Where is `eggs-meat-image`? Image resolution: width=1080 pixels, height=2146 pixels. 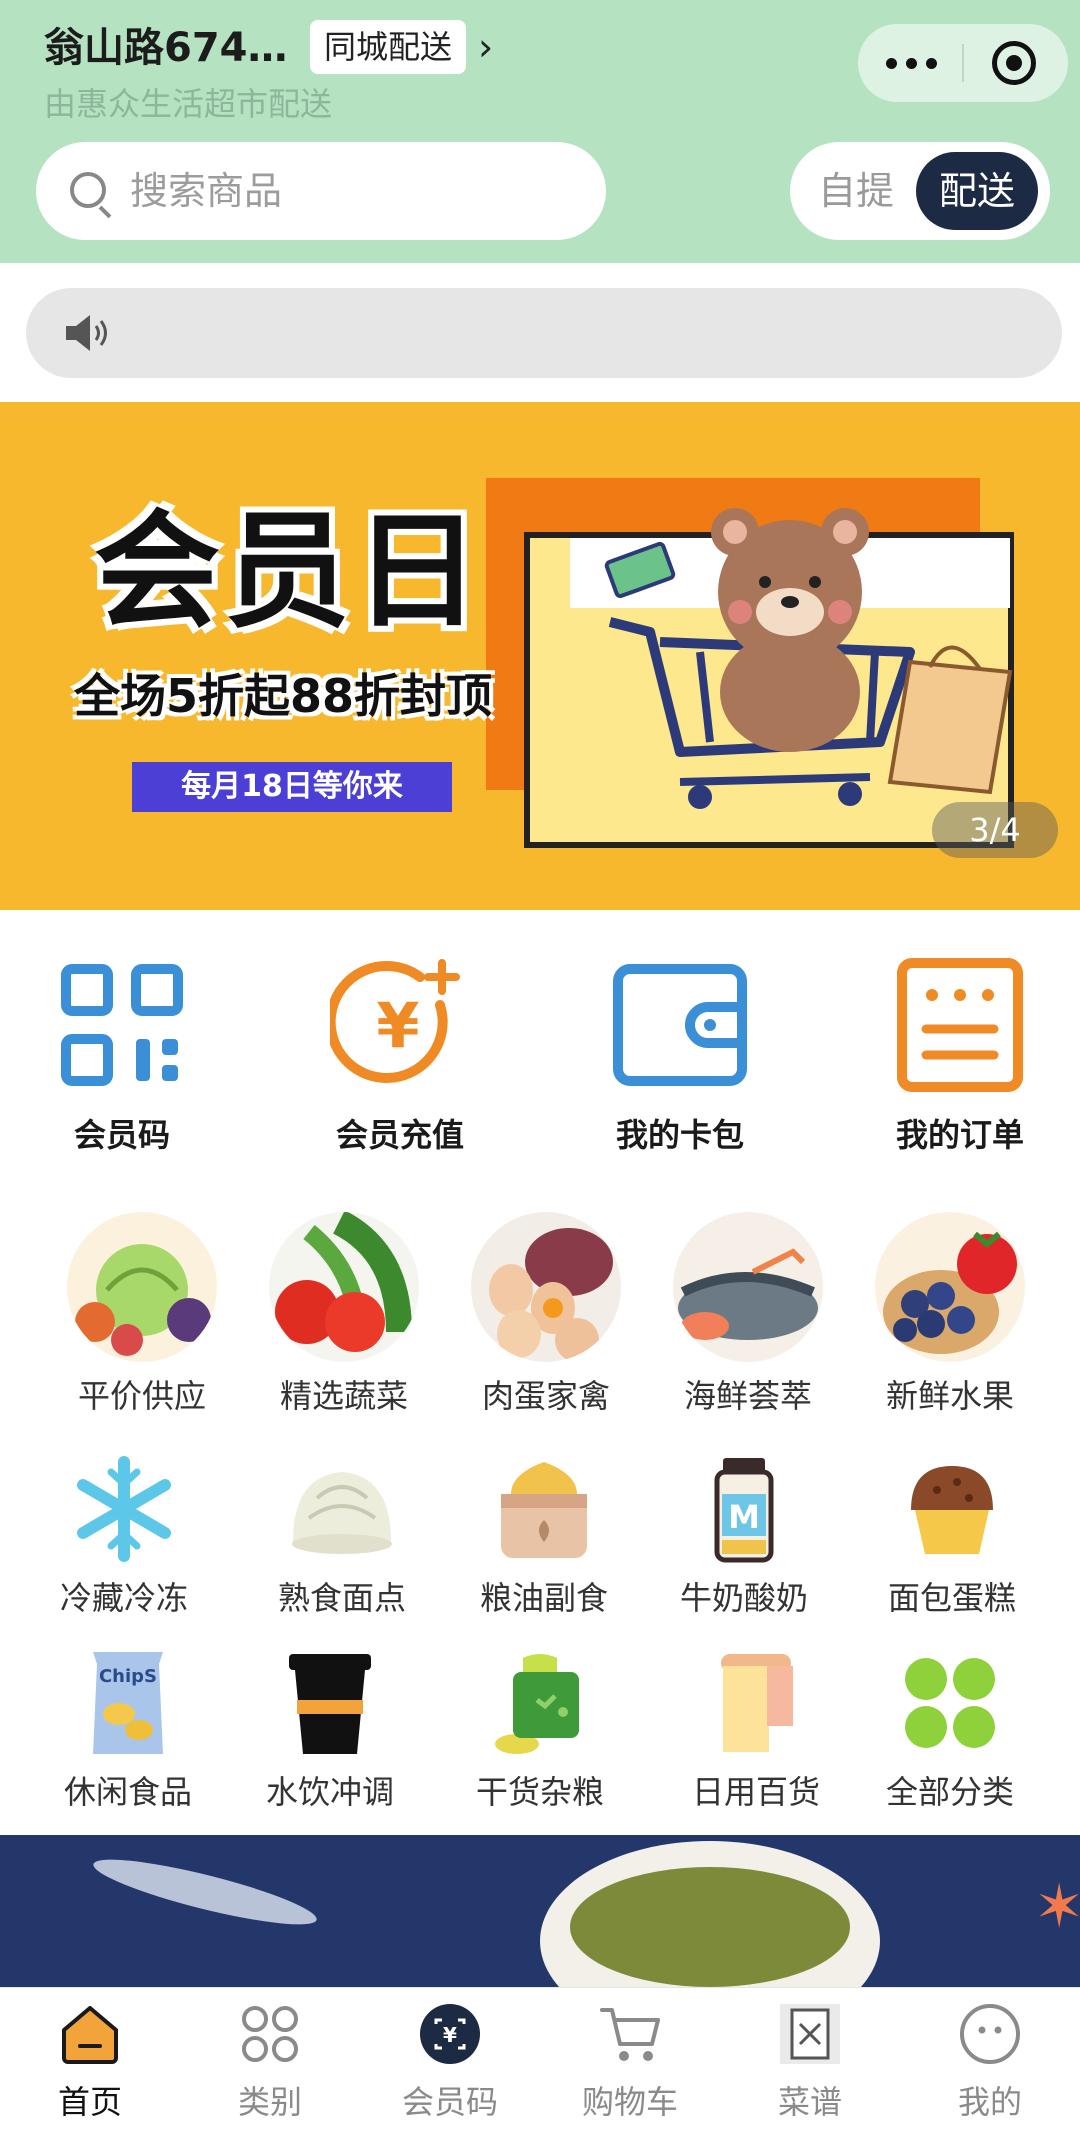 eggs-meat-image is located at coordinates (546, 1287).